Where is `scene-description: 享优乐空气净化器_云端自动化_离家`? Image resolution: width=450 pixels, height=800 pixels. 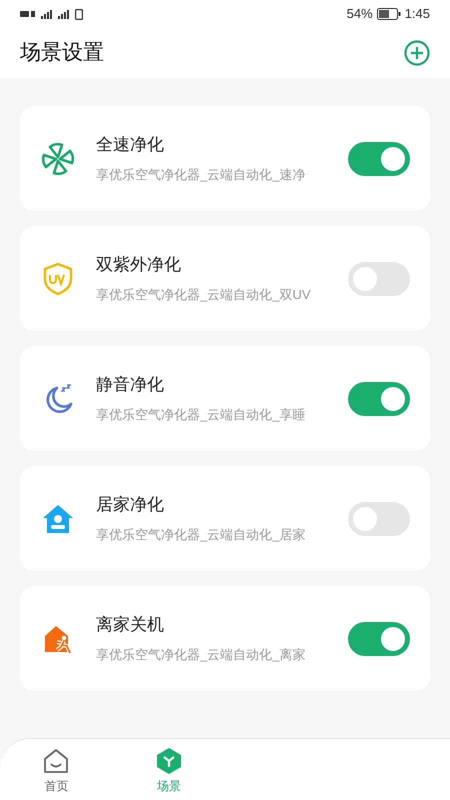
scene-description: 享优乐空气净化器_云端自动化_离家 is located at coordinates (201, 655).